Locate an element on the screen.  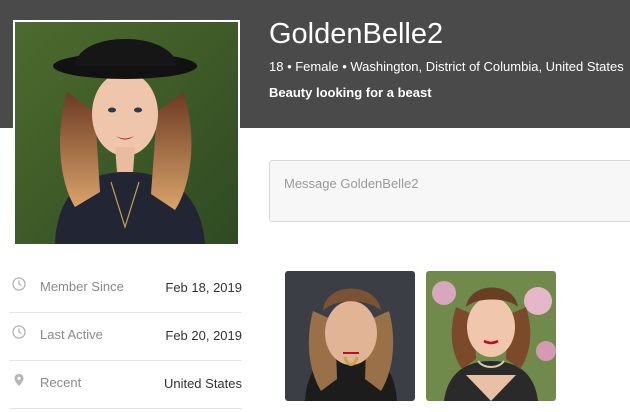
profile-username: GoldenBelle2 is located at coordinates (356, 34).